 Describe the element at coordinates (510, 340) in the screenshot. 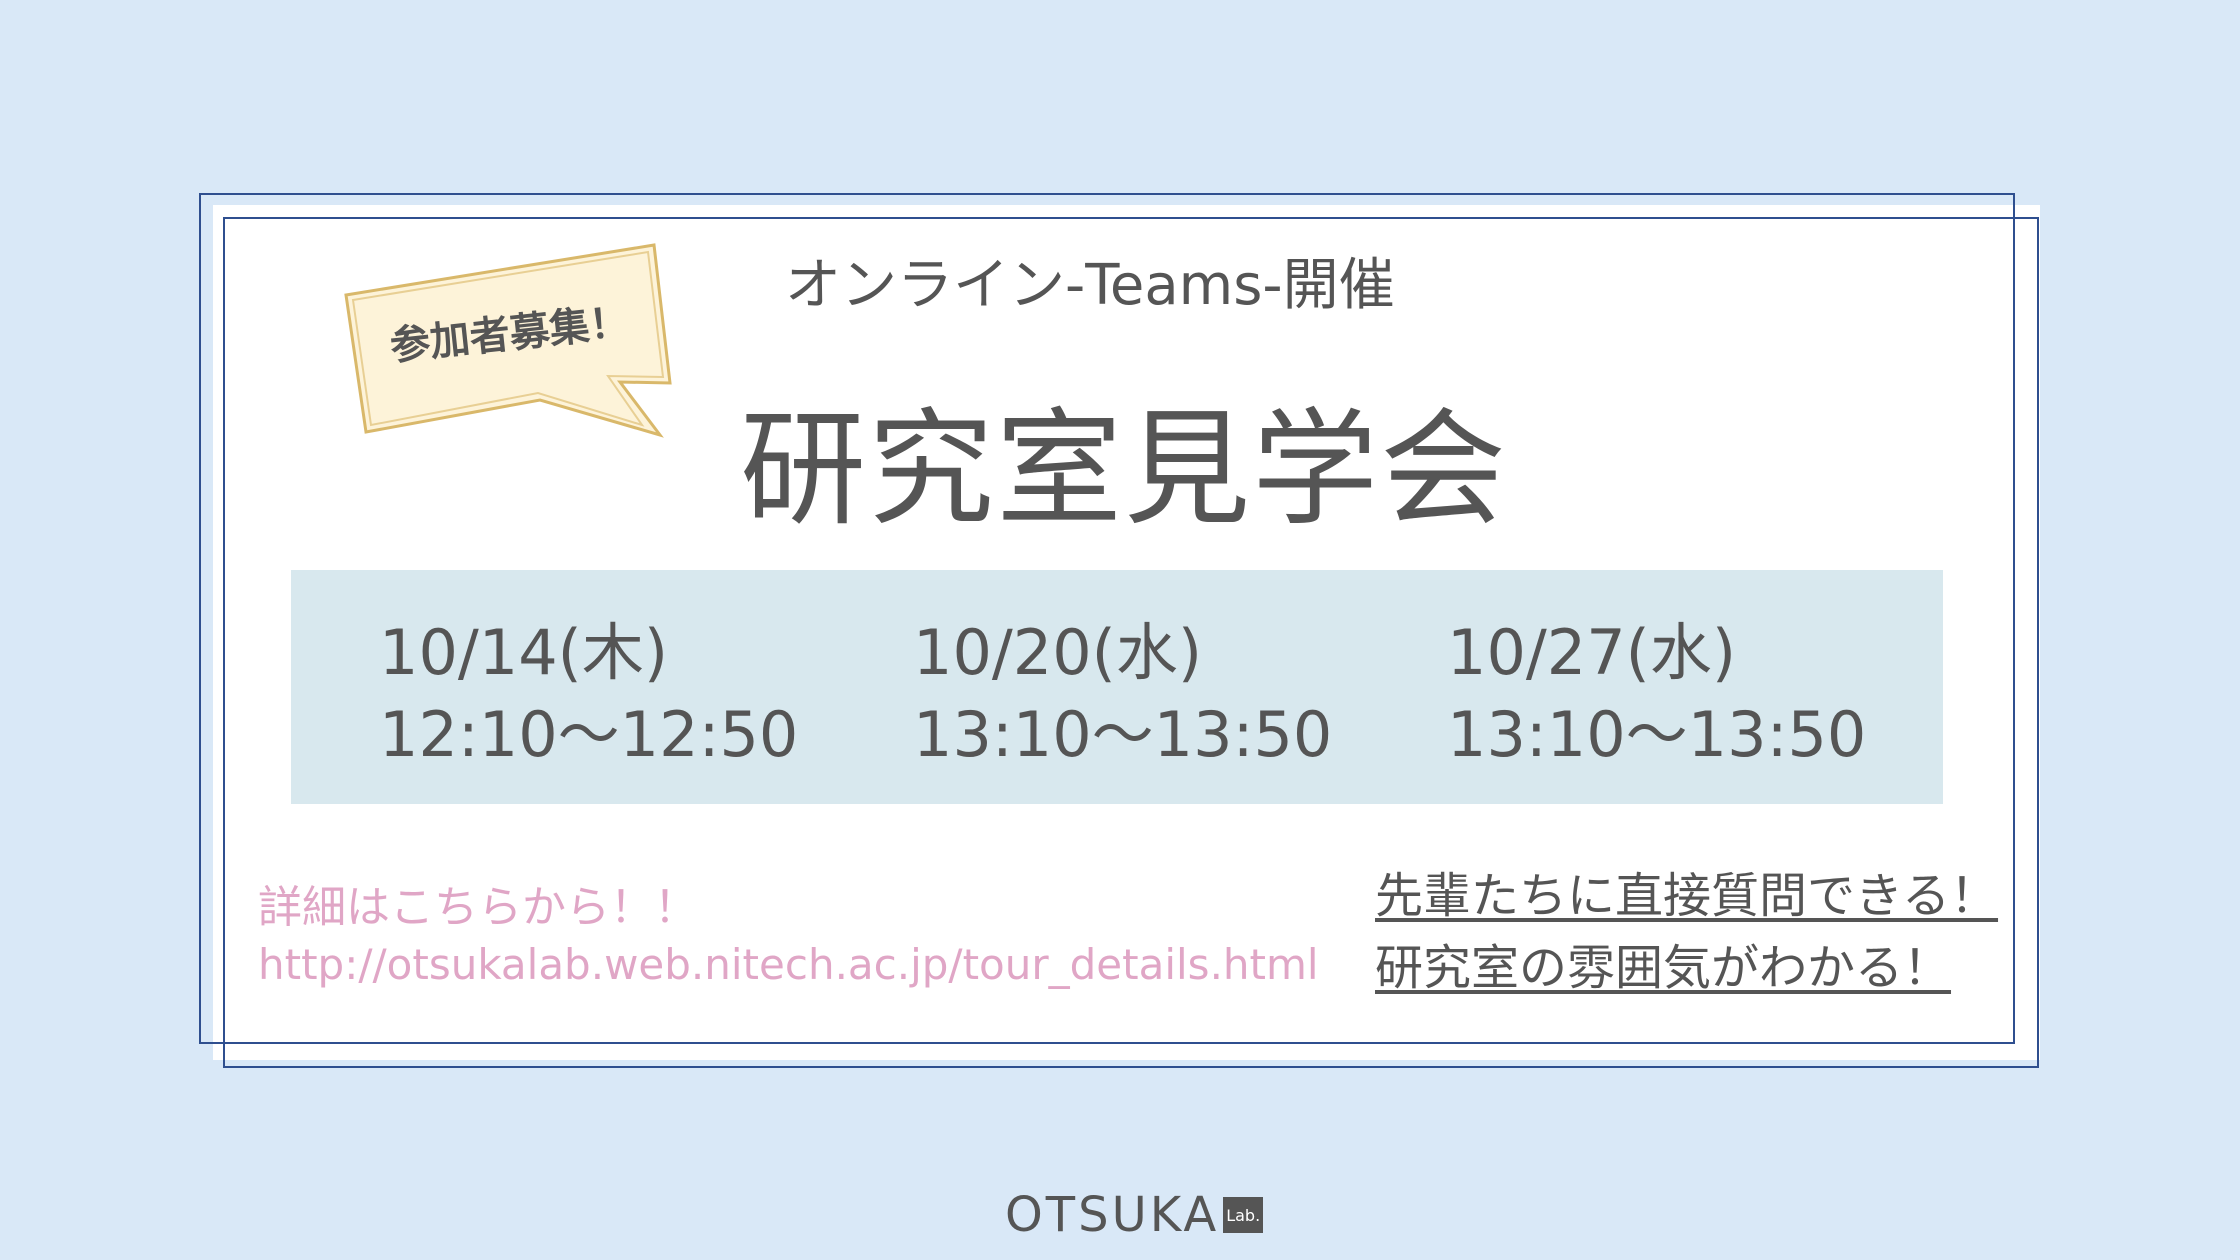

I see `recruit-badge: 参加者募集！` at that location.